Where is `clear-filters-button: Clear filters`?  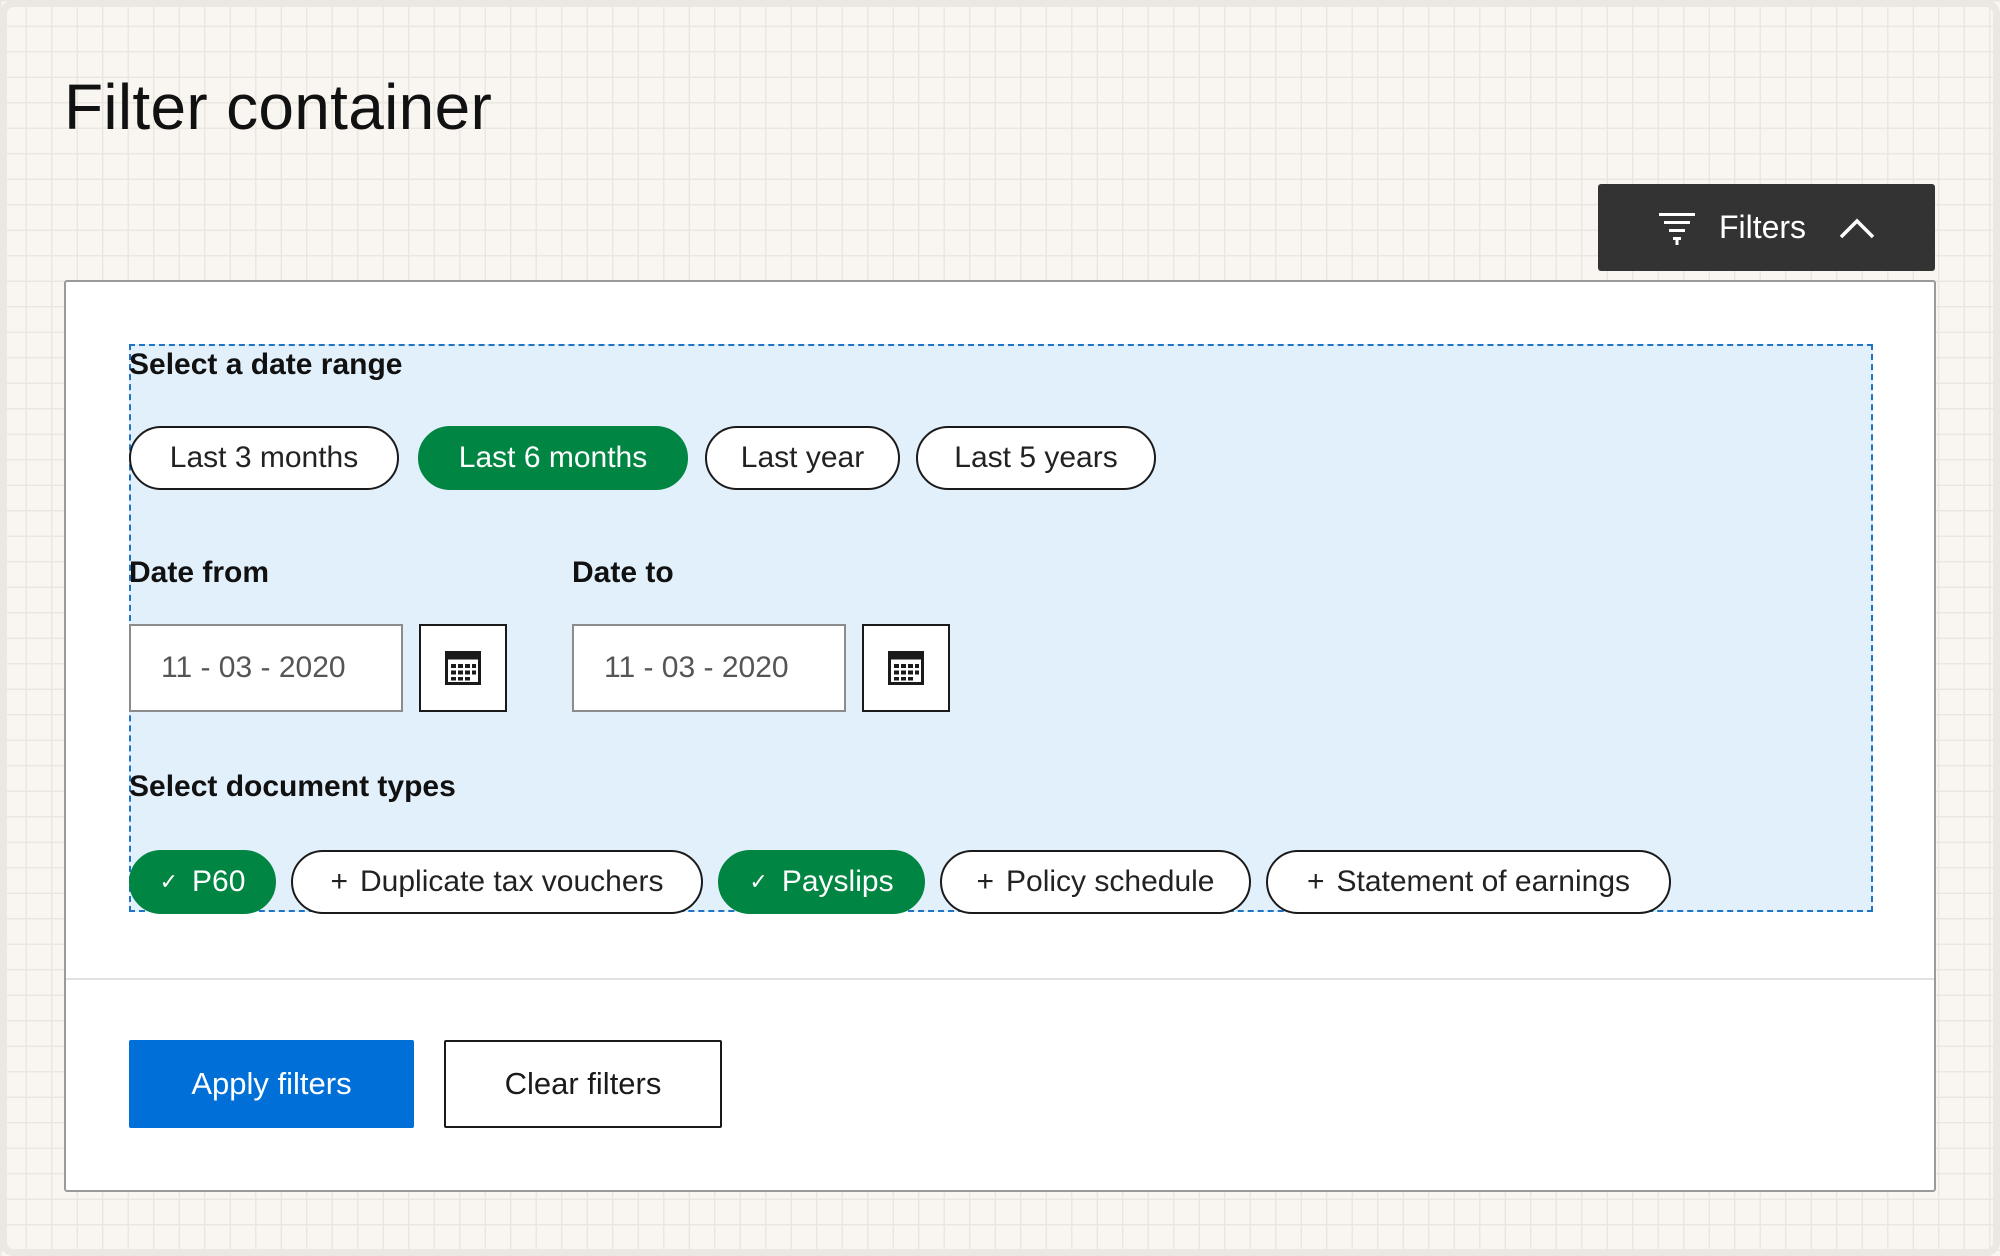 clear-filters-button: Clear filters is located at coordinates (583, 1084).